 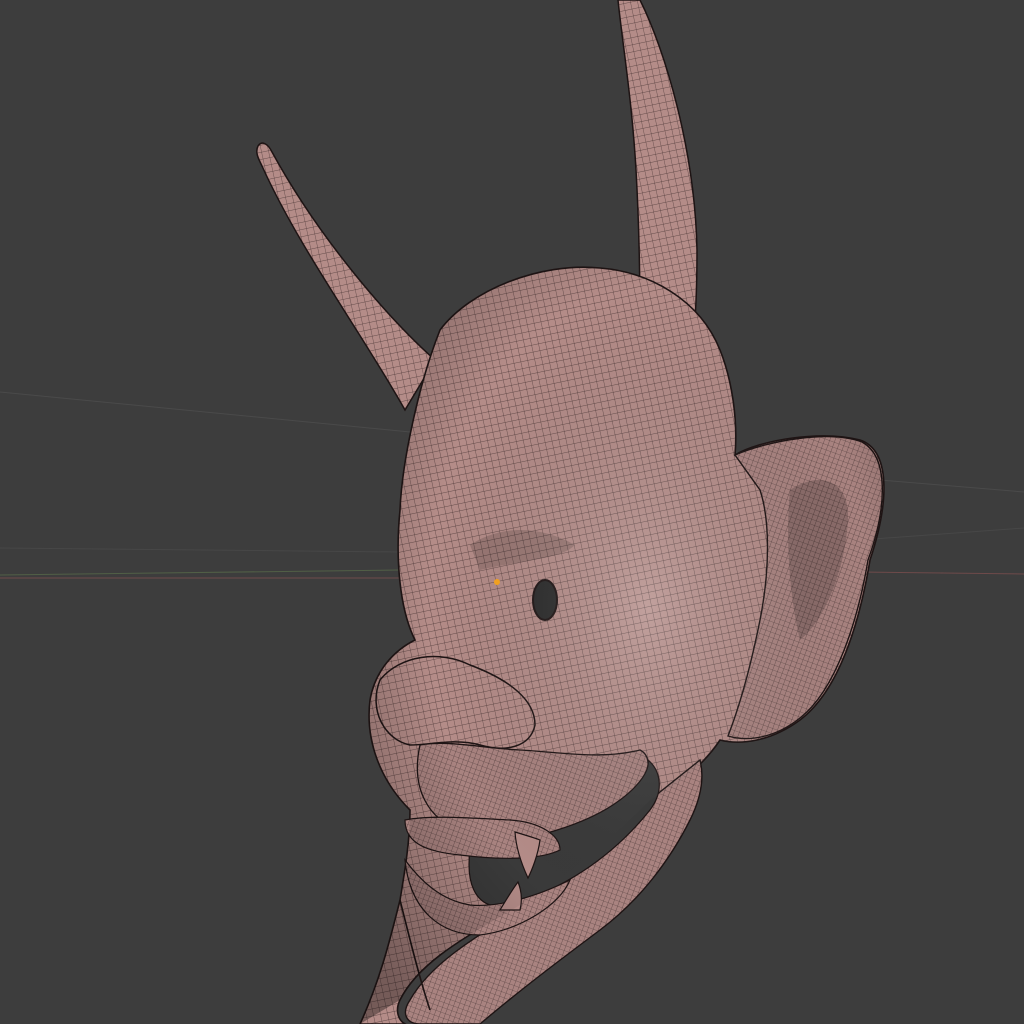 What do you see at coordinates (497, 582) in the screenshot?
I see `object-origin-dot` at bounding box center [497, 582].